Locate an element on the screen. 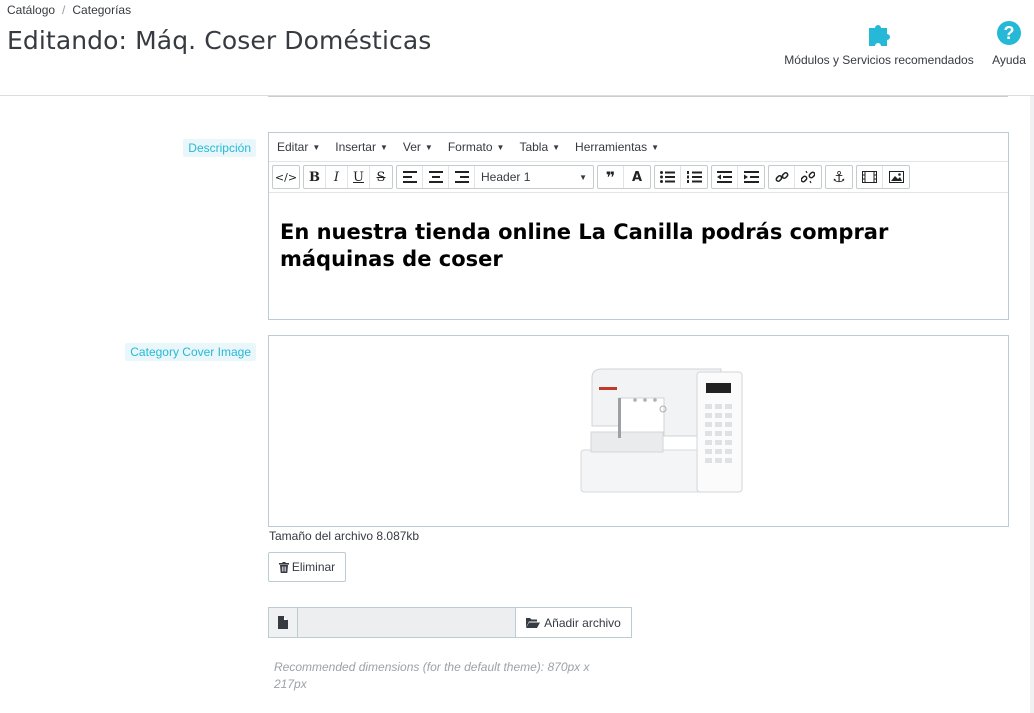  cover-image-label: Category Cover Image is located at coordinates (190, 352).